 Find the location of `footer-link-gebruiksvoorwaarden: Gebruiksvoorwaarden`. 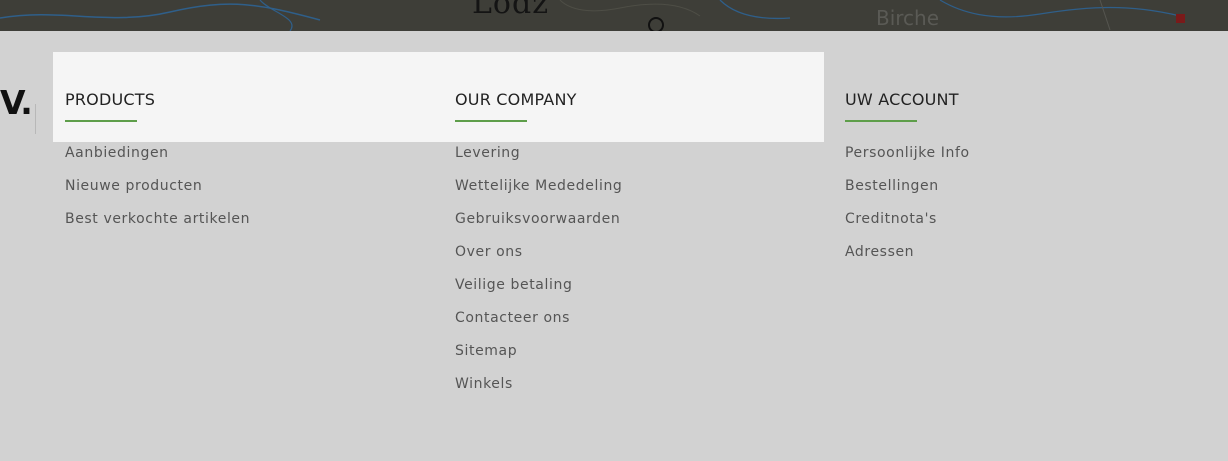

footer-link-gebruiksvoorwaarden: Gebruiksvoorwaarden is located at coordinates (537, 219).